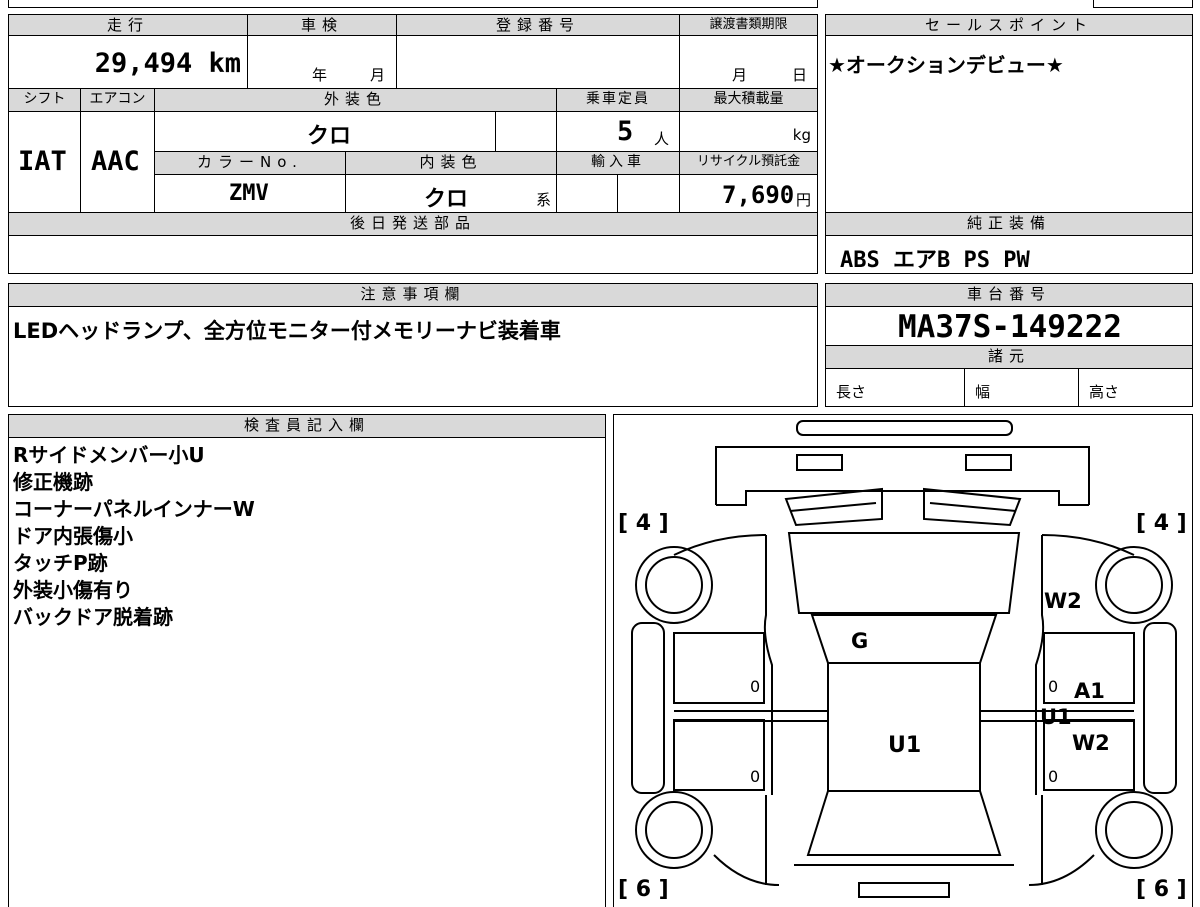 Image resolution: width=1200 pixels, height=907 pixels. Describe the element at coordinates (413, 4) in the screenshot. I see `top-strip` at that location.